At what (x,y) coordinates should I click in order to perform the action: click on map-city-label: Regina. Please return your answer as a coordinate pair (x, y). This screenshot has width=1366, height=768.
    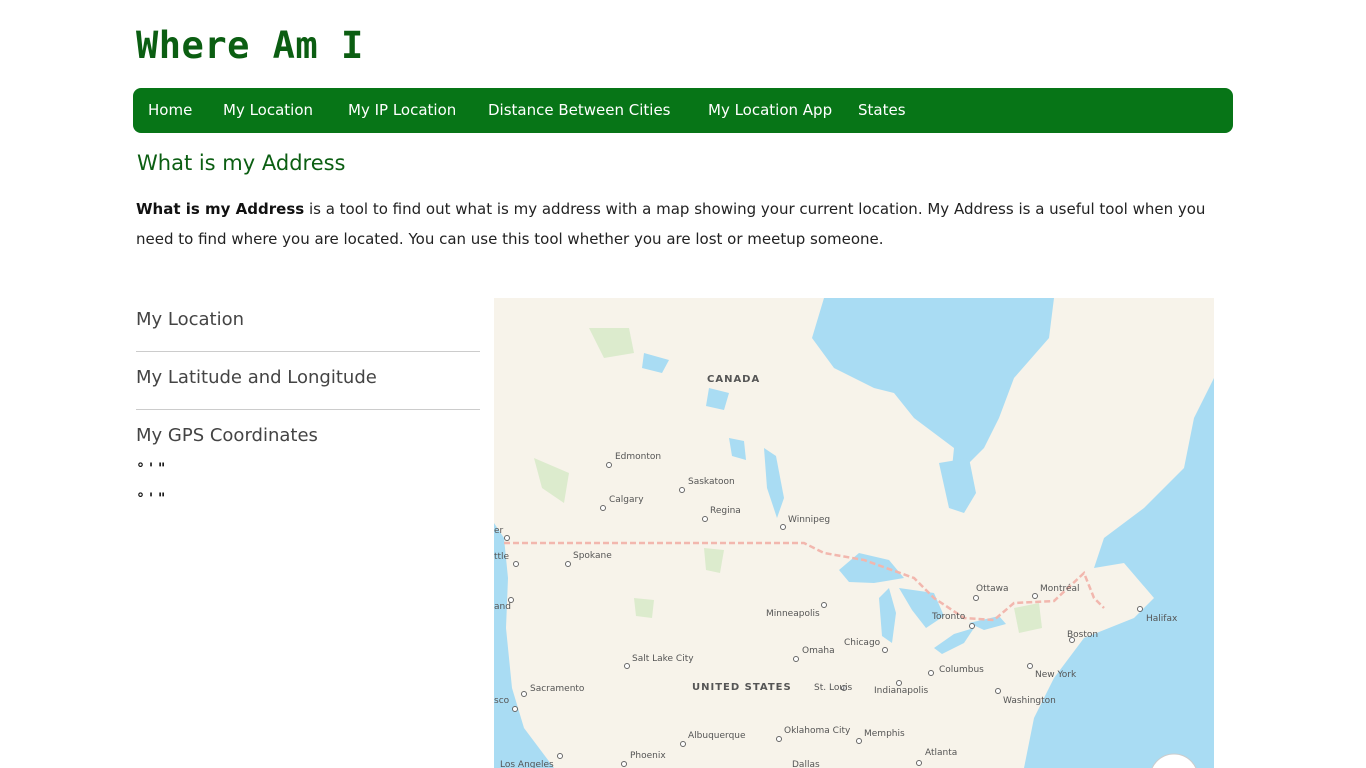
    Looking at the image, I should click on (725, 511).